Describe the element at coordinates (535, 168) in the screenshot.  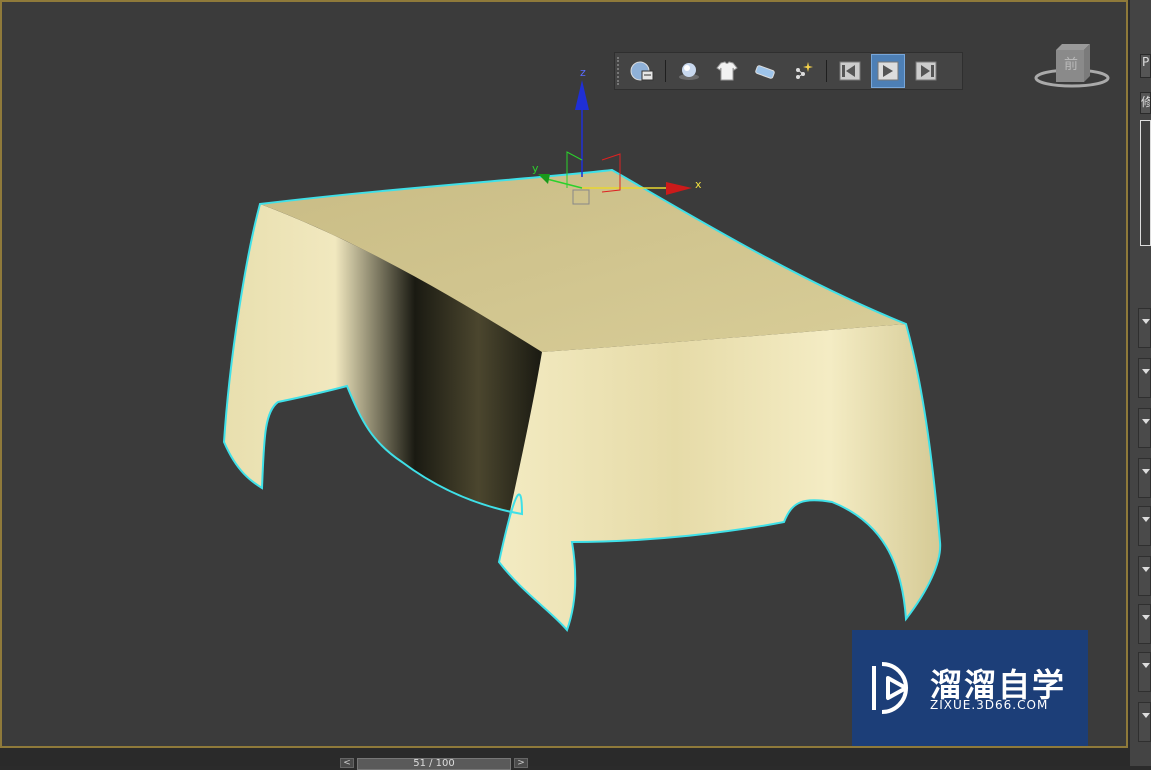
I see `gizmo-y-label: y` at that location.